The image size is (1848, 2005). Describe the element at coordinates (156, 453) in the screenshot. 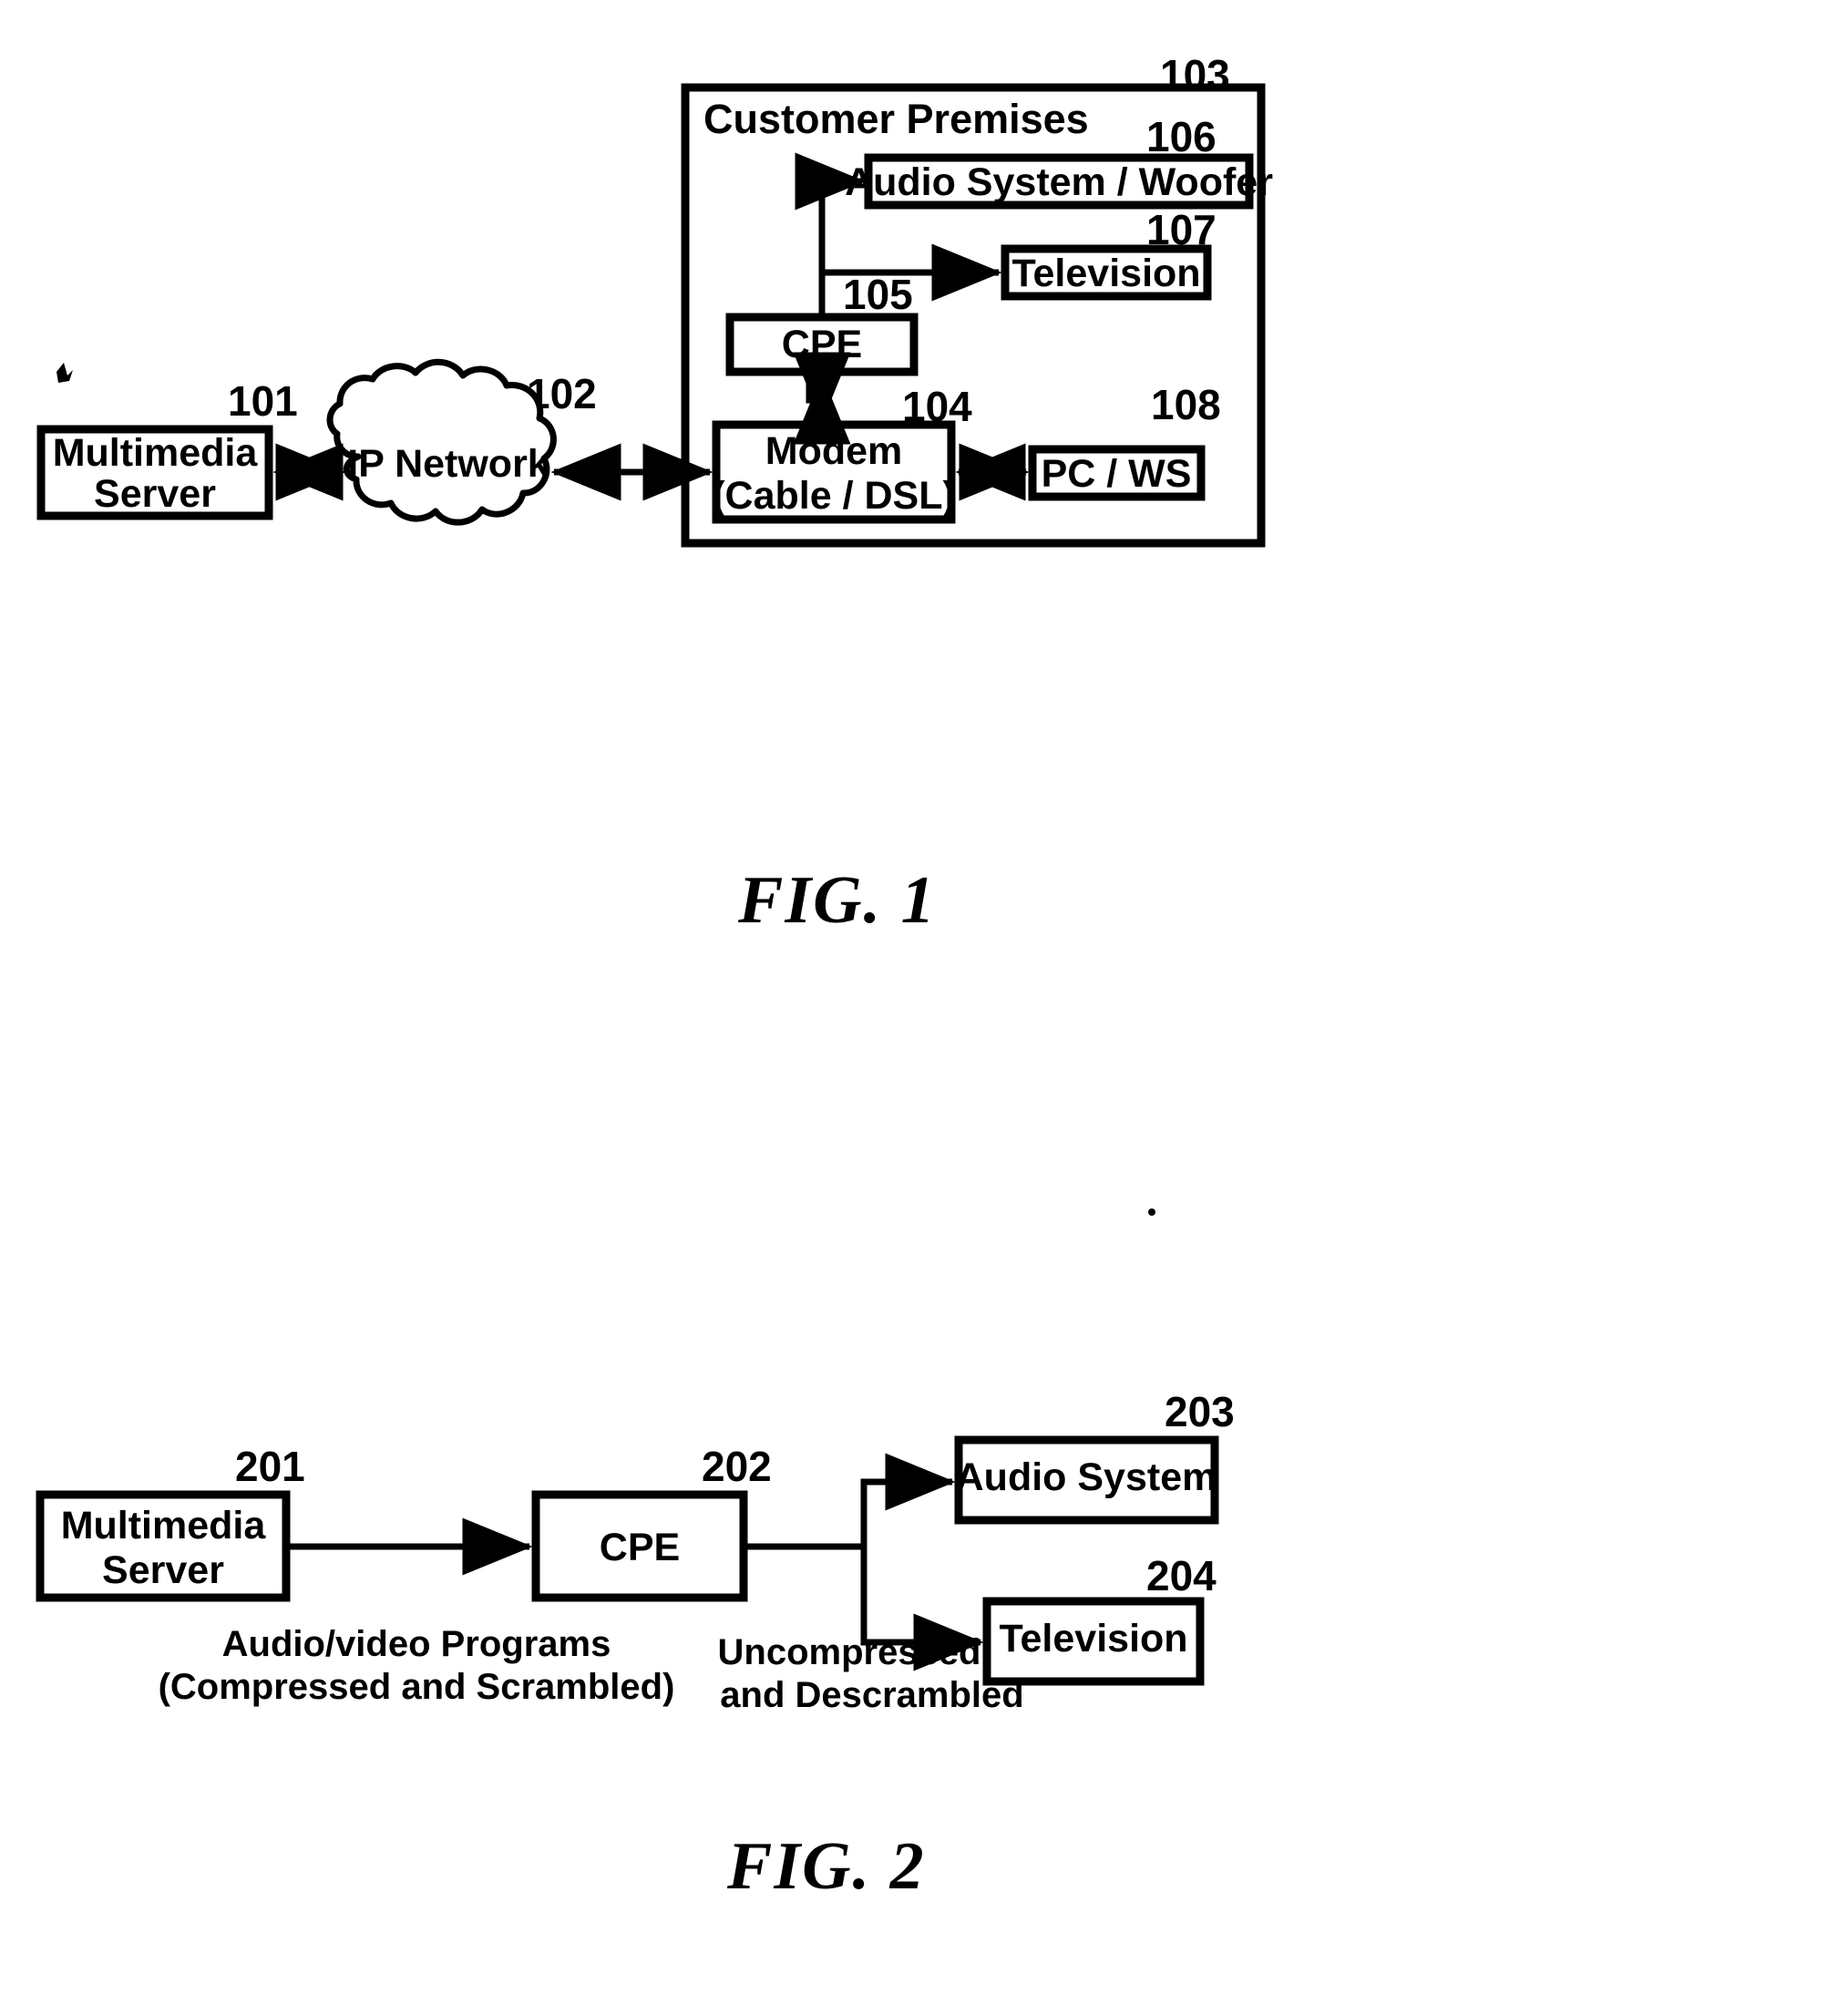

I see `multimedia-server-label-line1-f1: Multimedia` at that location.